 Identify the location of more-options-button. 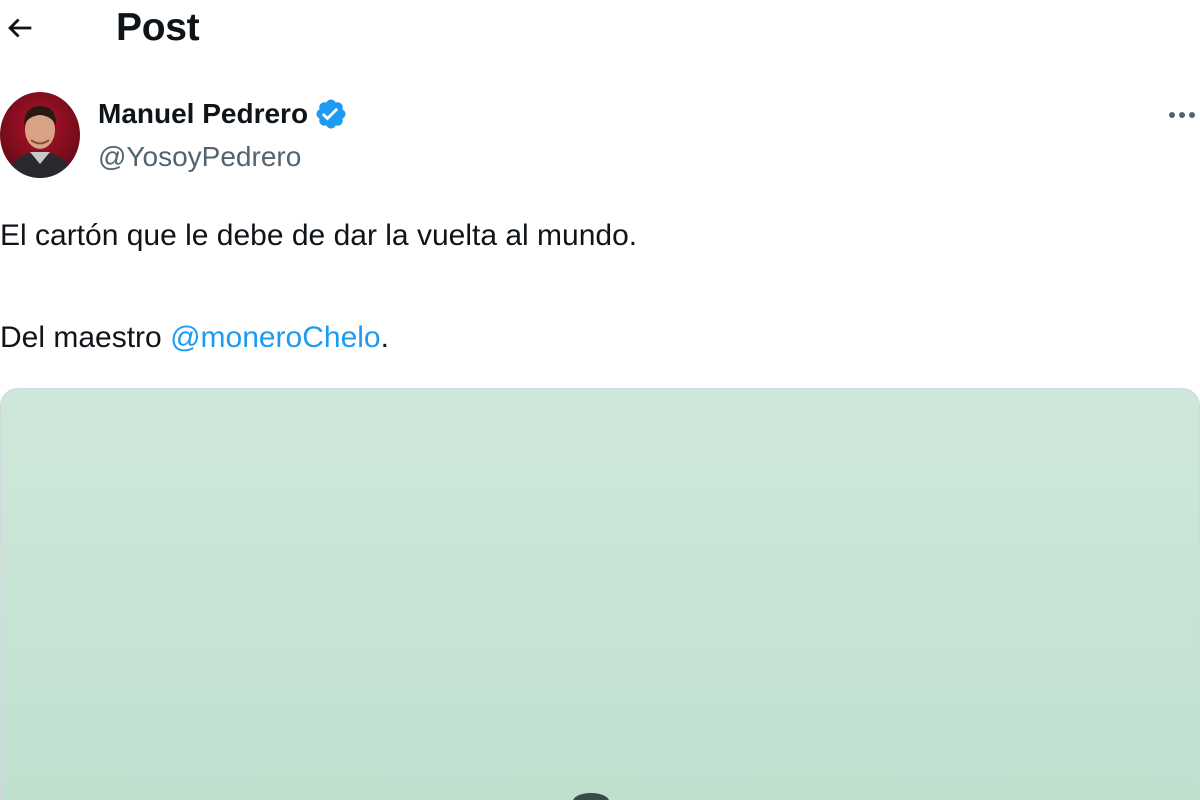
(1182, 115).